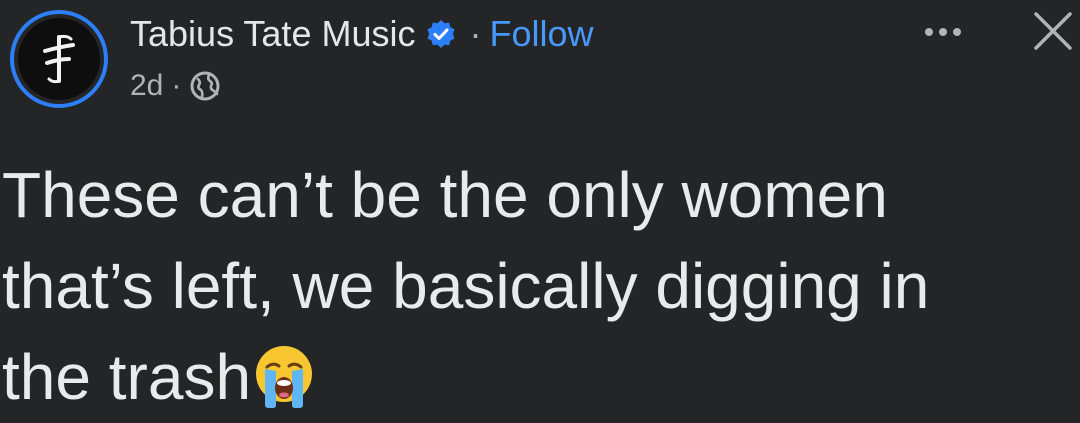 The width and height of the screenshot is (1080, 423). I want to click on verified-badge-icon, so click(441, 34).